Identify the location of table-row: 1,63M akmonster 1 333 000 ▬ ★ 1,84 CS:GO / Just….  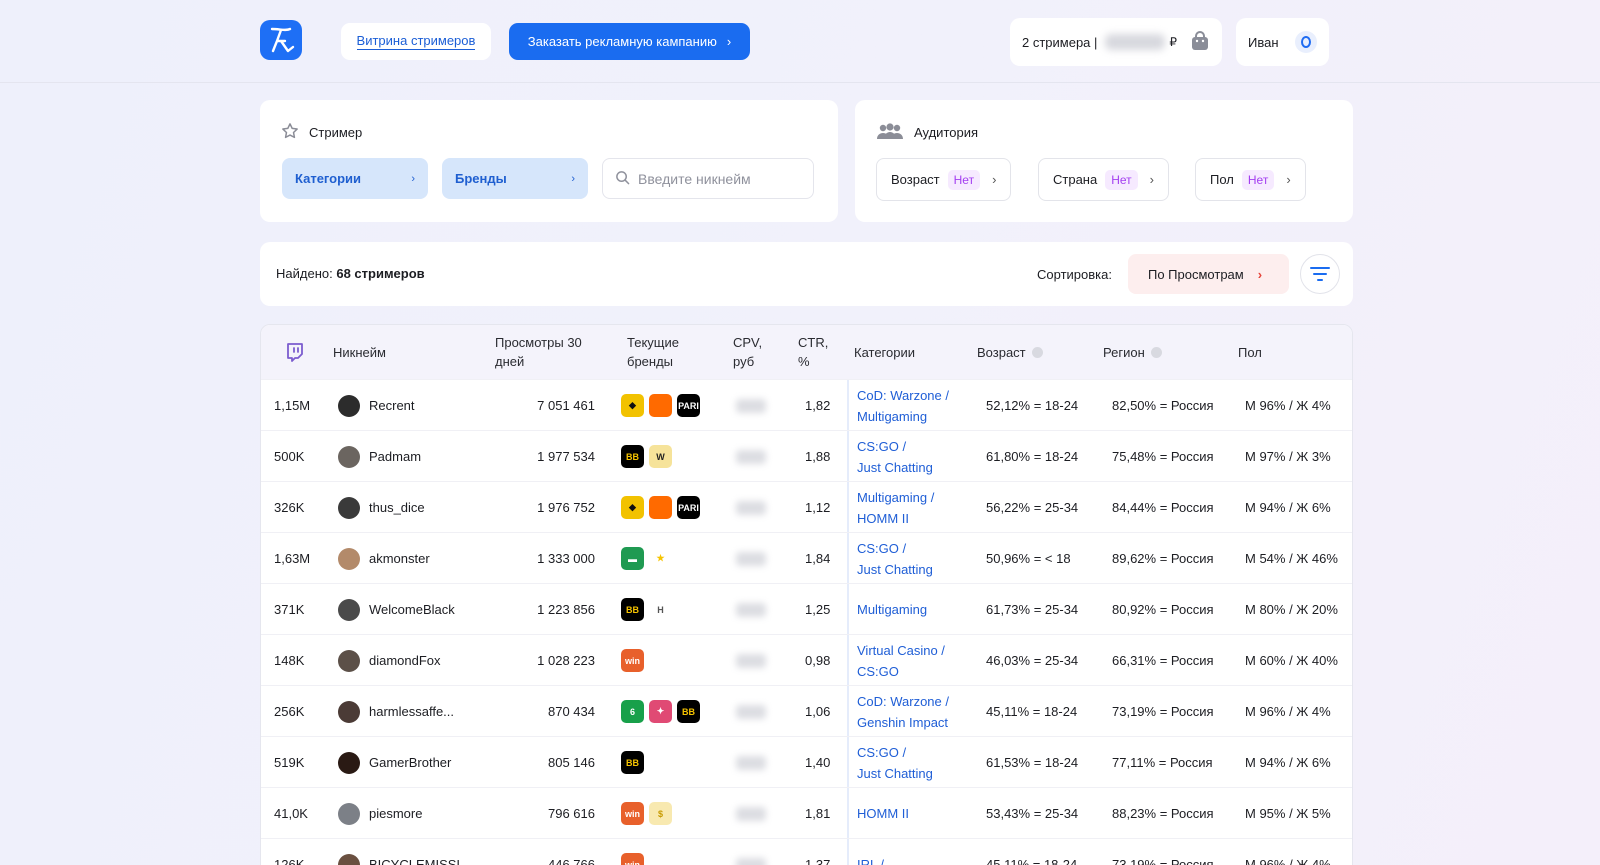
(806, 558).